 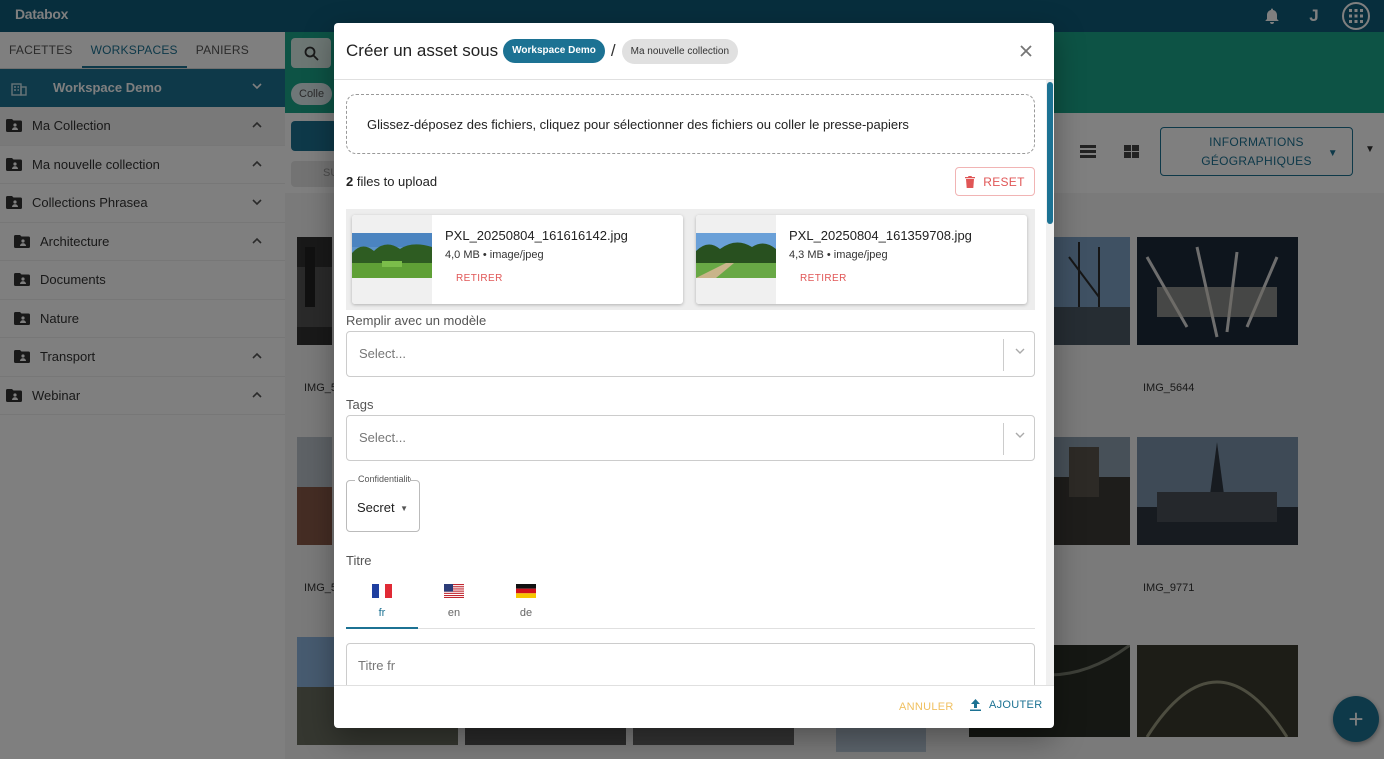 I want to click on reset-button: Reset, so click(x=995, y=181).